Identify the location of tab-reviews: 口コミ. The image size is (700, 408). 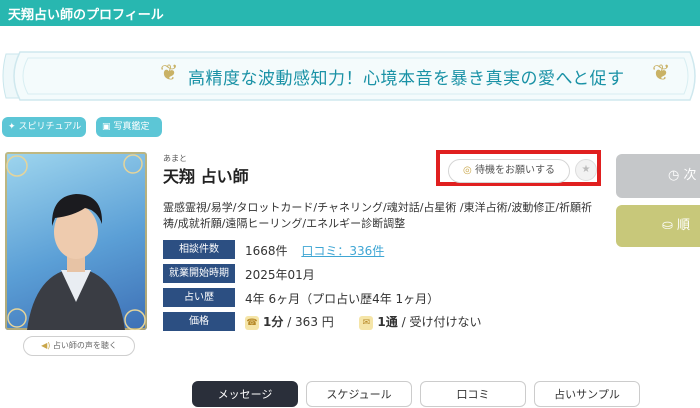
(473, 394).